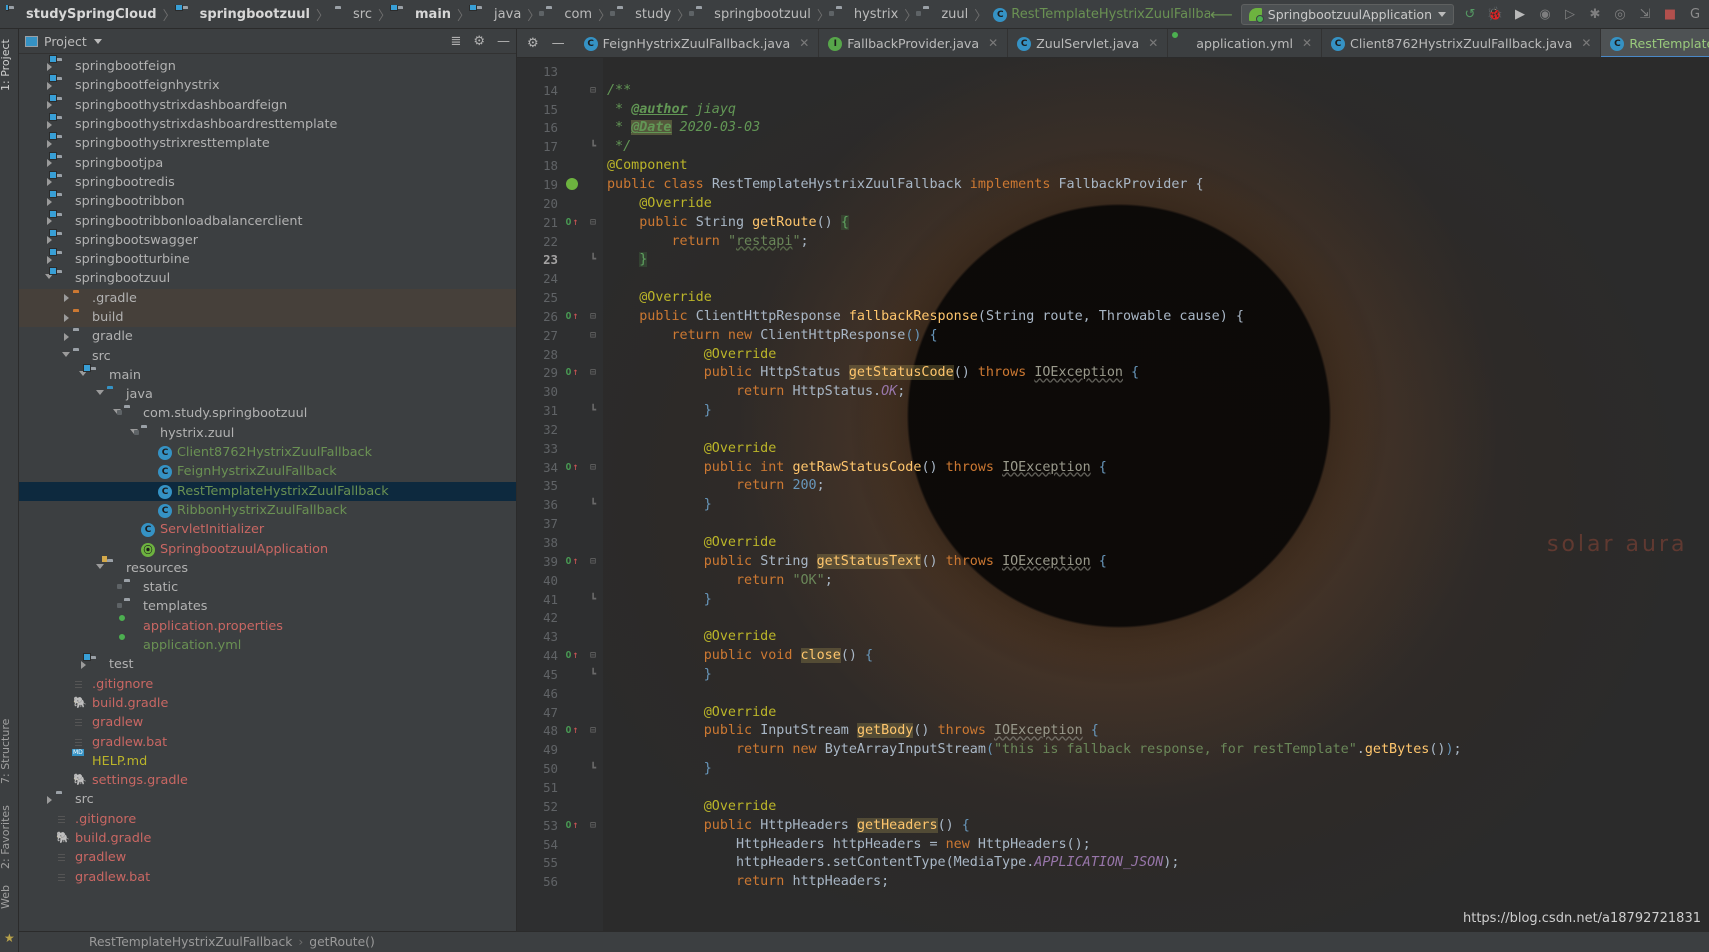 Image resolution: width=1709 pixels, height=952 pixels. What do you see at coordinates (267, 298) in the screenshot?
I see `tree-item-.gradle: .gradle` at bounding box center [267, 298].